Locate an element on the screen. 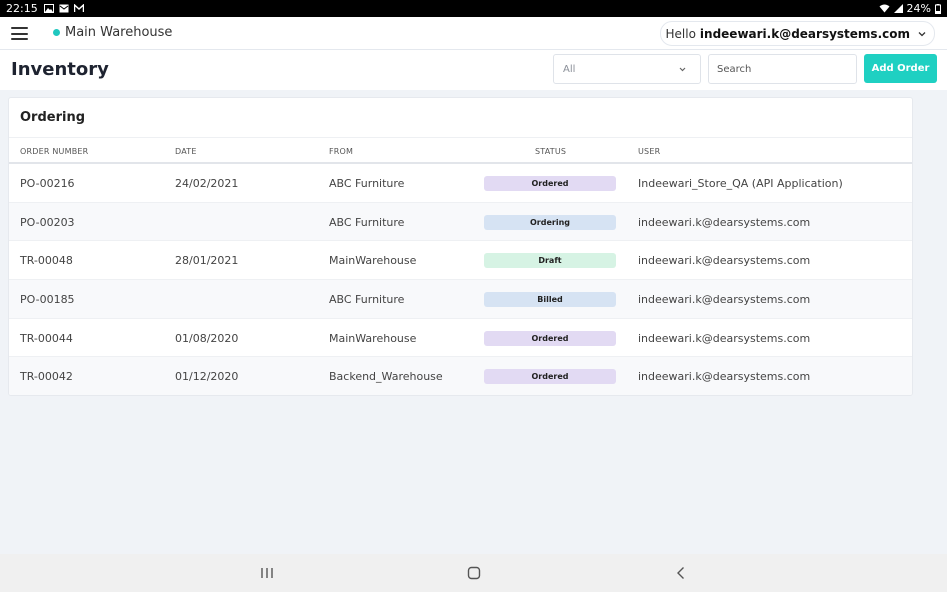  from-cell: Backend_Warehouse is located at coordinates (386, 377).